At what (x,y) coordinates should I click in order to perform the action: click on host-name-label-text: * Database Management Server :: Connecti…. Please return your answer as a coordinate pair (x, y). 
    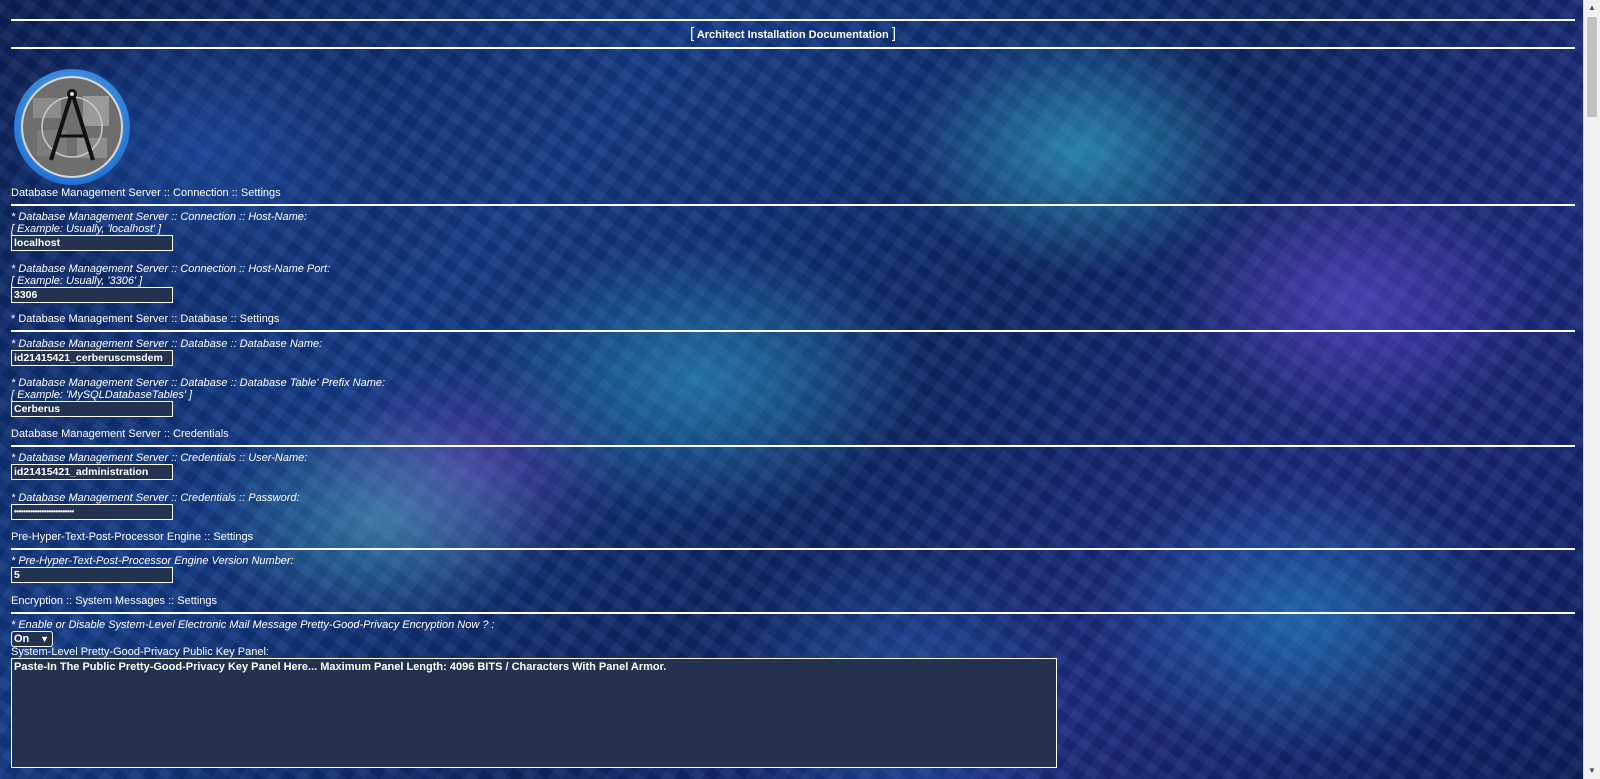
    Looking at the image, I should click on (159, 217).